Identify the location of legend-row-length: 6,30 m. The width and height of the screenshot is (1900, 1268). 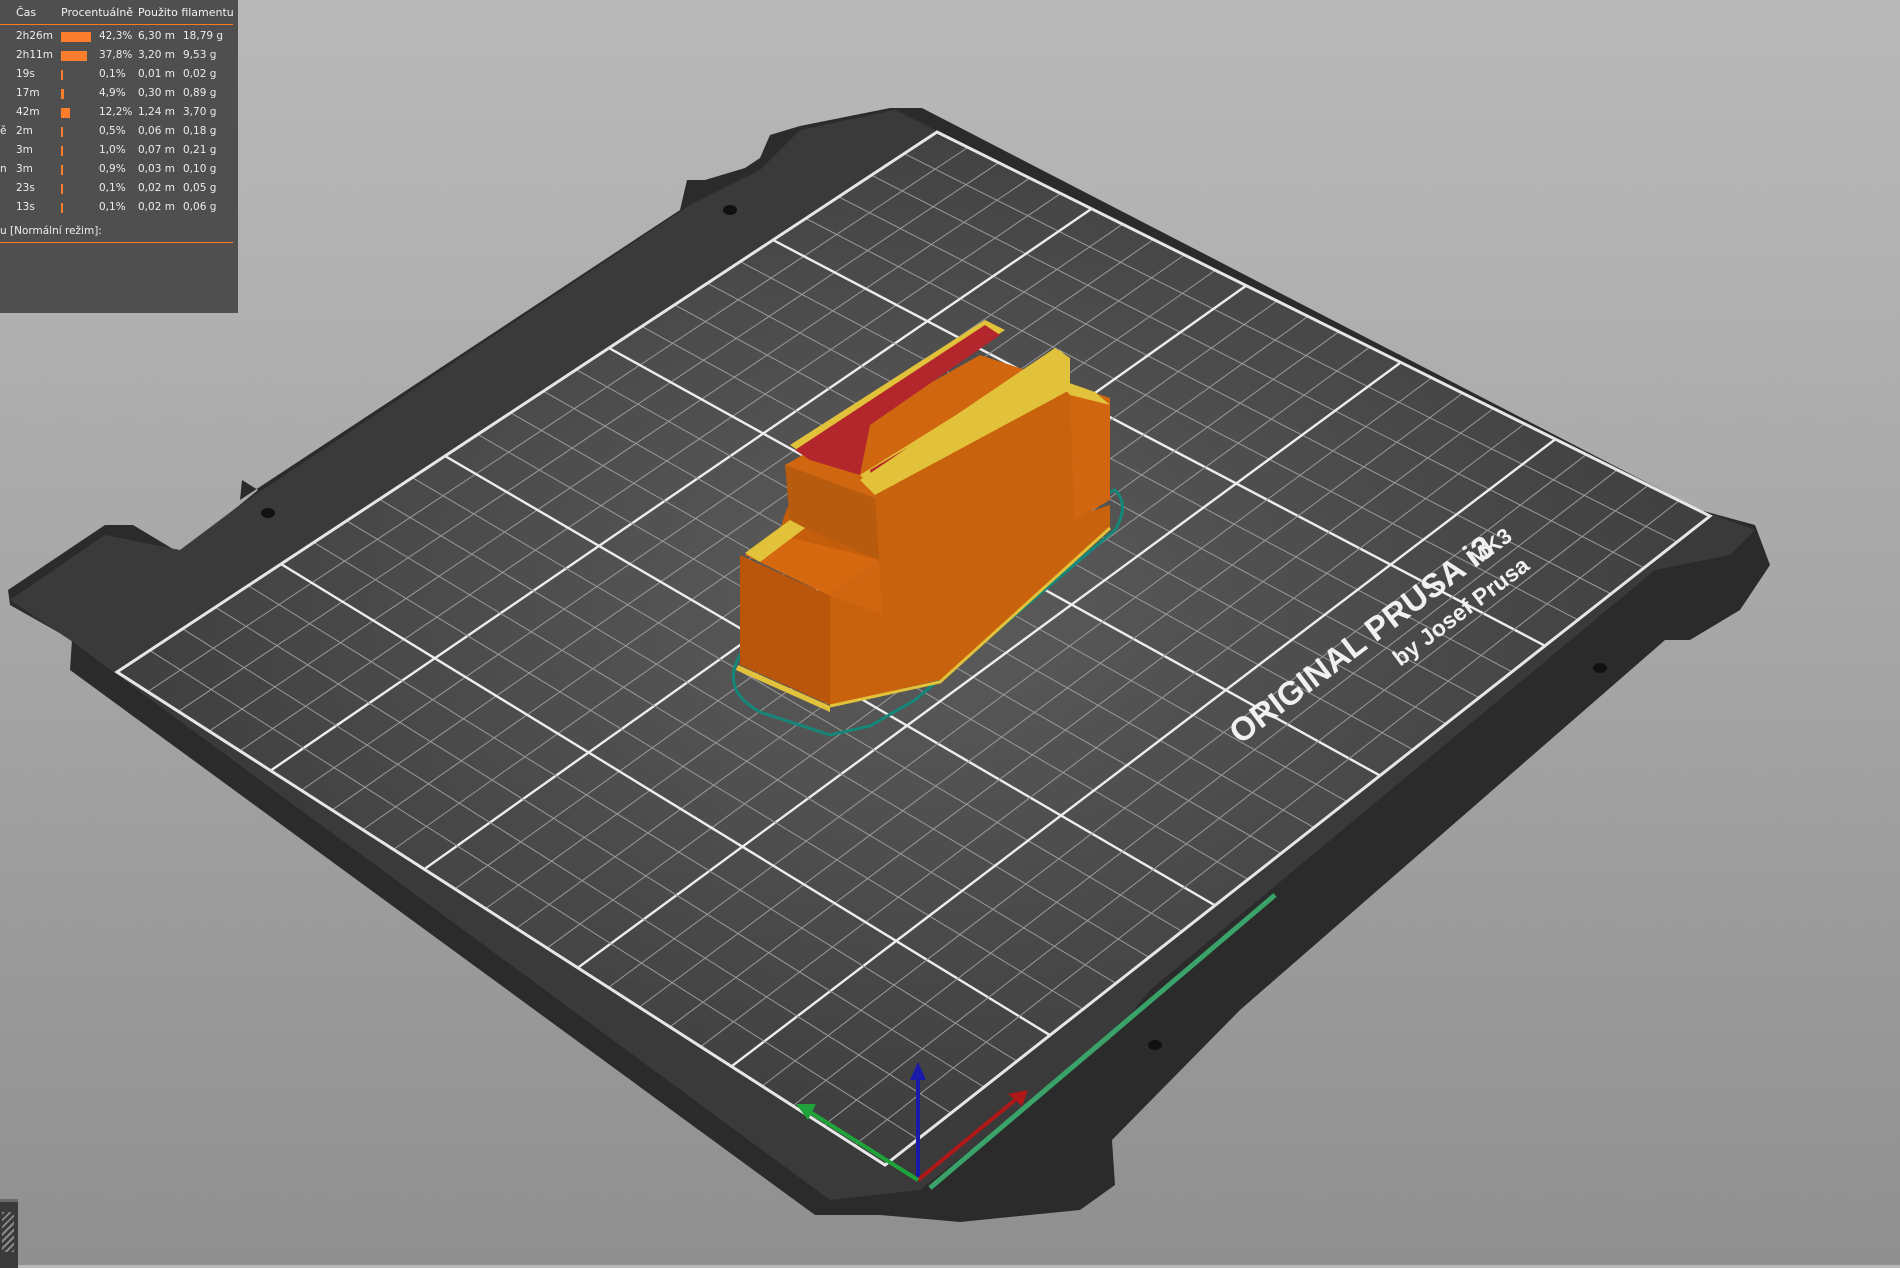
(156, 36).